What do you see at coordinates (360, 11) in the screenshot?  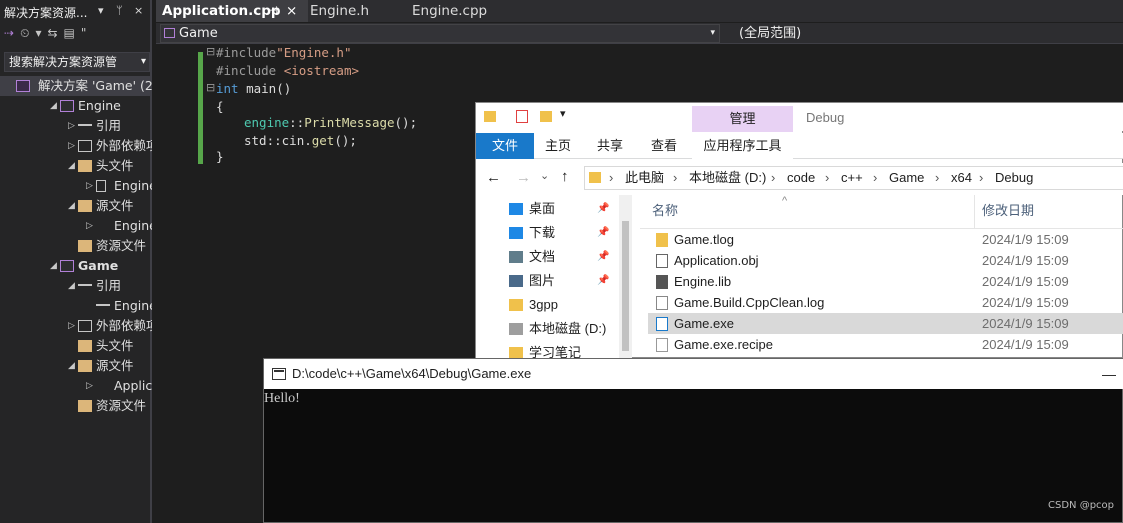 I see `tab-engine-h: Engine.h` at bounding box center [360, 11].